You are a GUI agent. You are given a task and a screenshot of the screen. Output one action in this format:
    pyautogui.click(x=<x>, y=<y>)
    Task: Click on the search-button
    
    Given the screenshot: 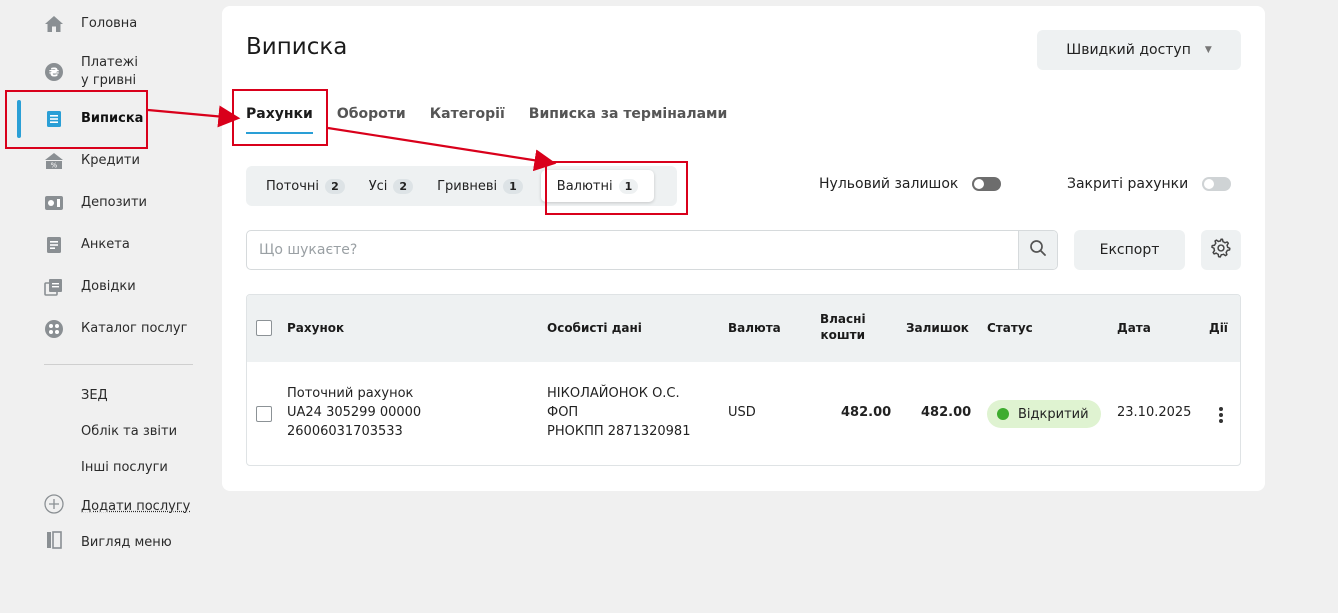 What is the action you would take?
    pyautogui.click(x=1037, y=250)
    